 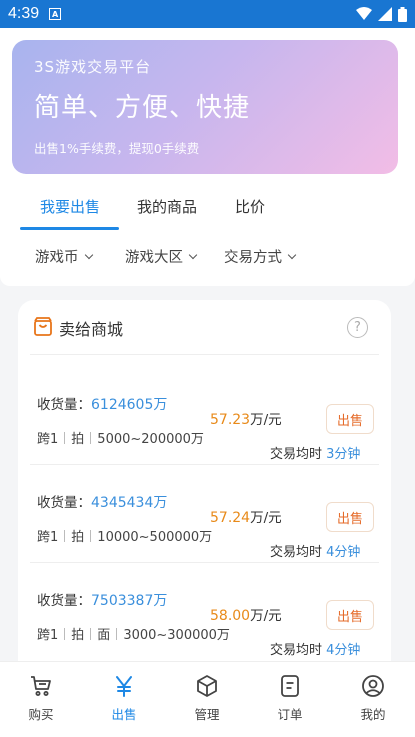 What do you see at coordinates (104, 635) in the screenshot?
I see `tag: 面` at bounding box center [104, 635].